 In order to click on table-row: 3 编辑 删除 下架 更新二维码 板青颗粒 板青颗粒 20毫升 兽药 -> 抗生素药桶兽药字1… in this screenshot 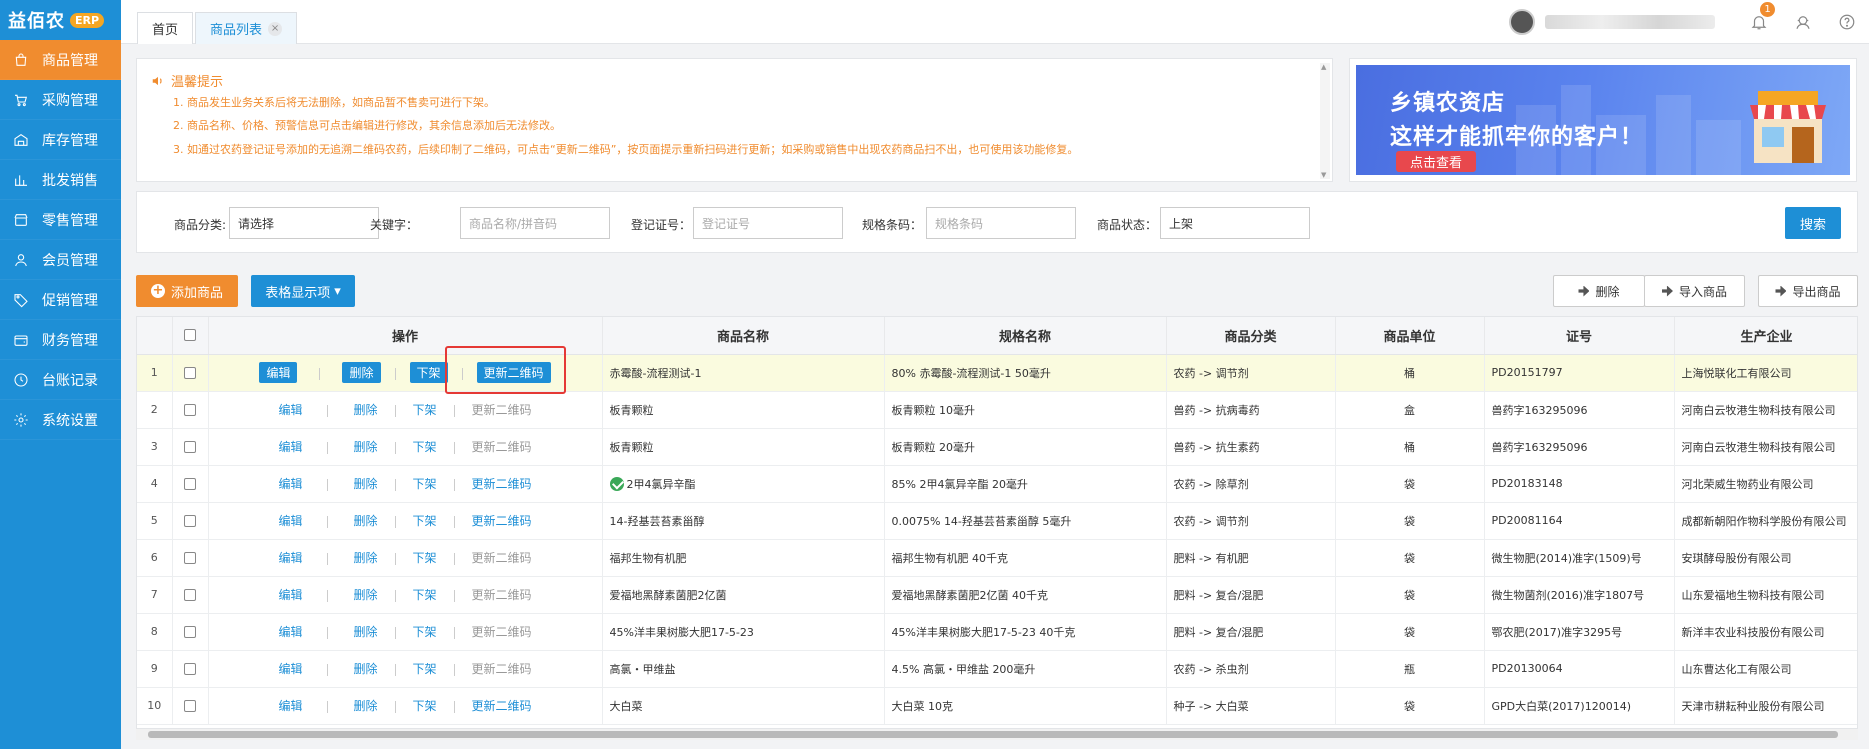, I will do `click(997, 447)`.